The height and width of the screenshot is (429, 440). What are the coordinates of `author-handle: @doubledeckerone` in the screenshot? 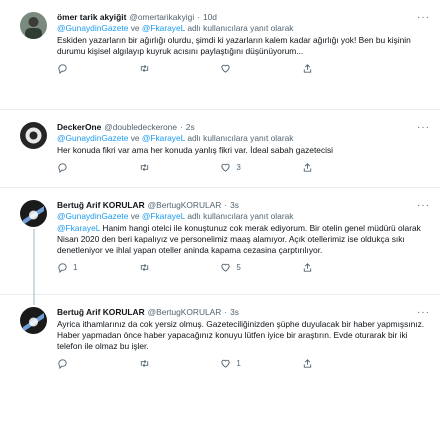 It's located at (140, 127).